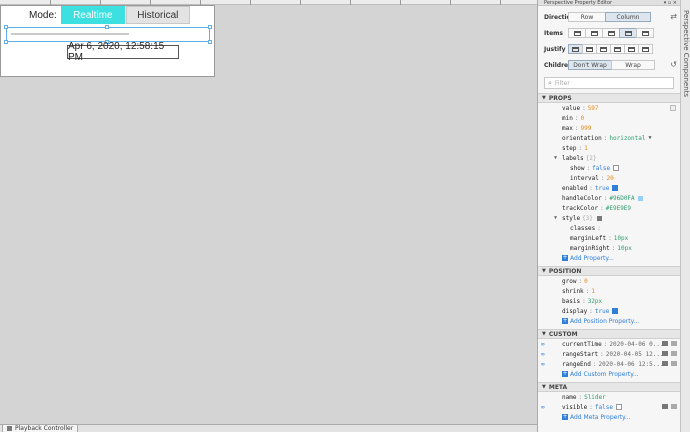  What do you see at coordinates (555, 49) in the screenshot?
I see `justify-label: Justify` at bounding box center [555, 49].